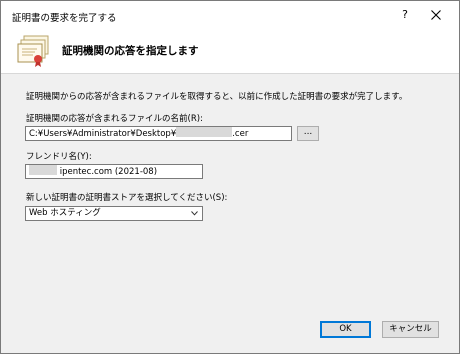 This screenshot has height=354, width=460. I want to click on close-button, so click(436, 15).